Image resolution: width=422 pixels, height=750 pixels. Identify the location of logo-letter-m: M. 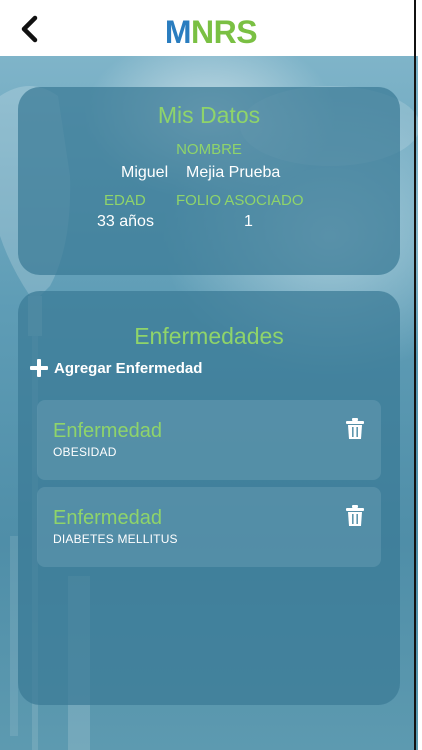
(178, 32).